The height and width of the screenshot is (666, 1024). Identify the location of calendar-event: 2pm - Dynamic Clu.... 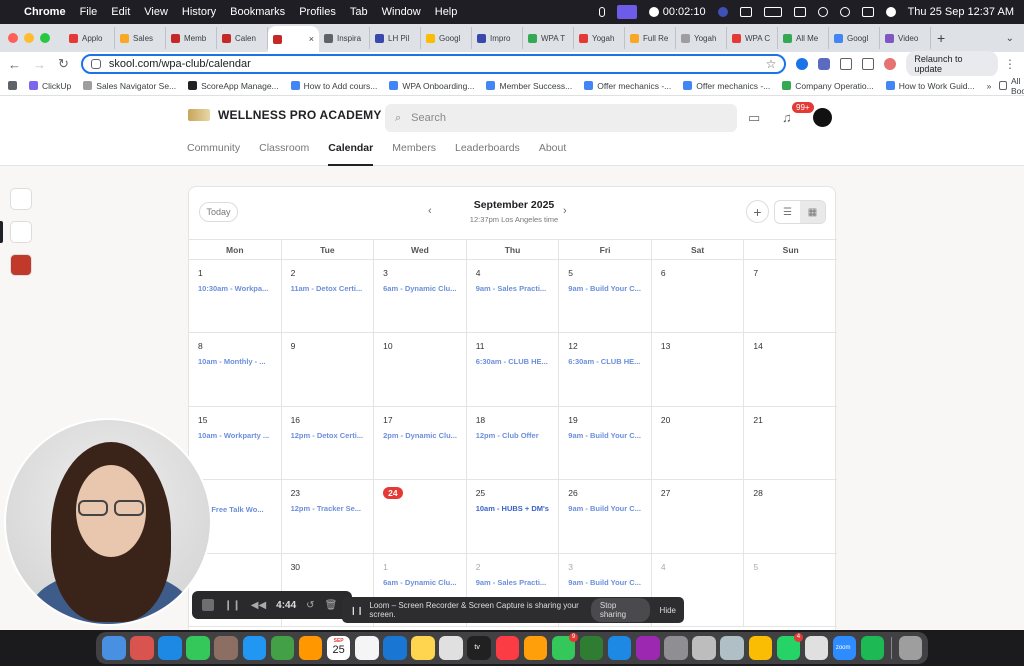
(420, 435).